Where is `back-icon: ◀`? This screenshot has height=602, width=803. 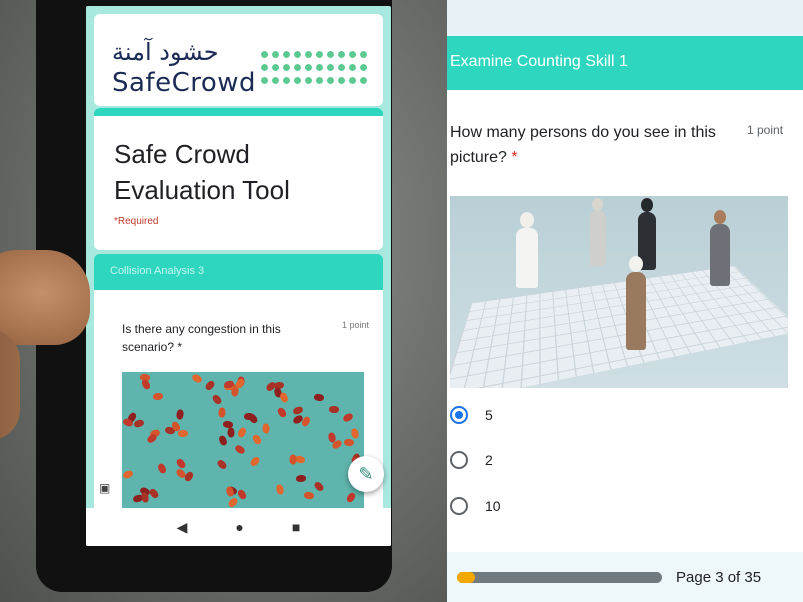 back-icon: ◀ is located at coordinates (182, 527).